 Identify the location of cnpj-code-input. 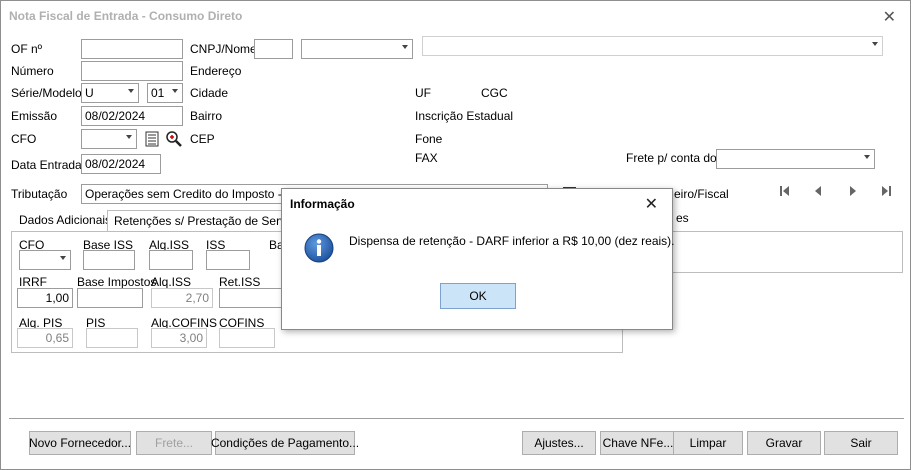
(273, 49).